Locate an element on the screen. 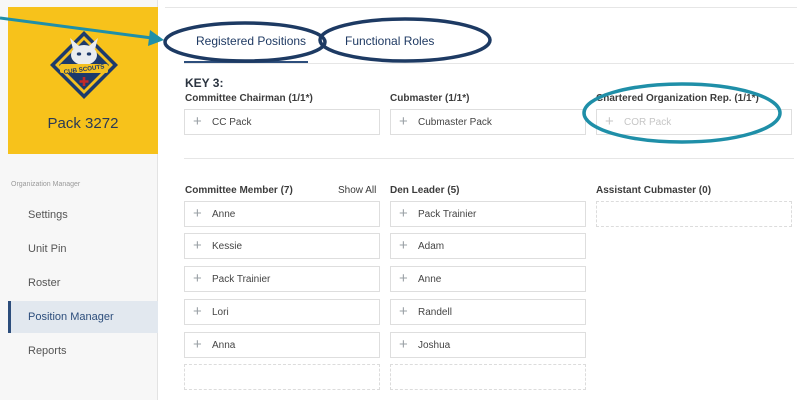 The width and height of the screenshot is (812, 400). position-slot: + Adam is located at coordinates (488, 246).